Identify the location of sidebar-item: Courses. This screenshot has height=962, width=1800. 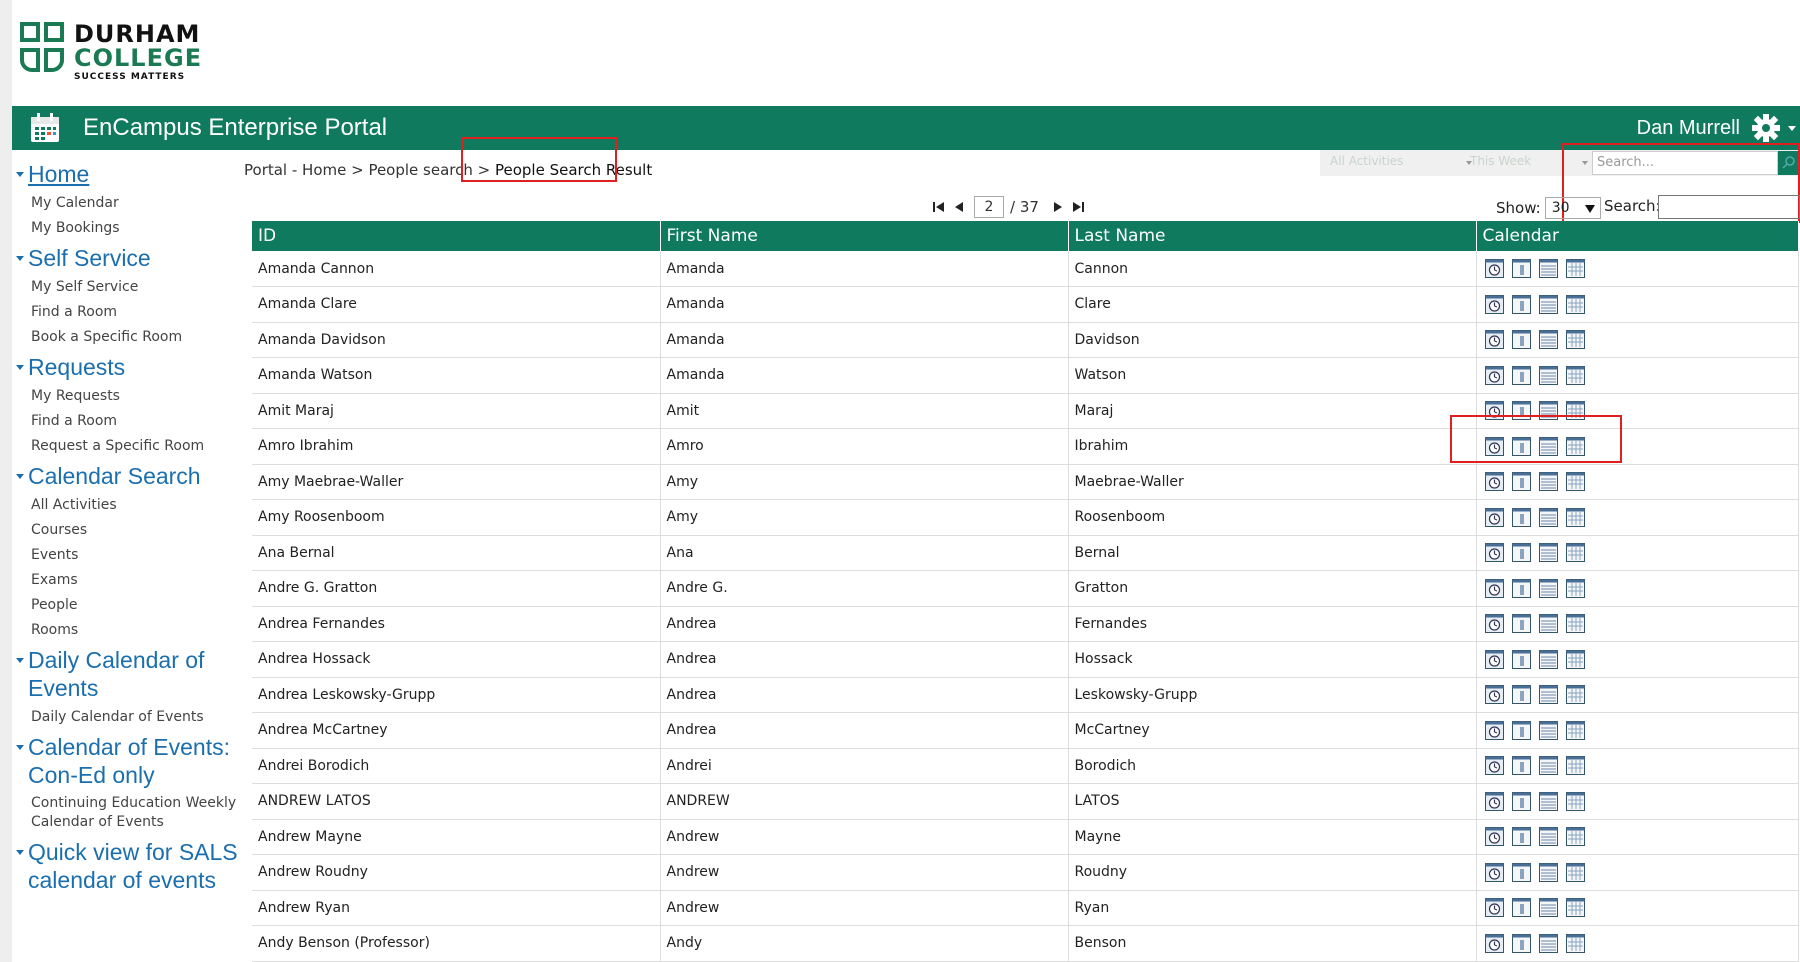
(128, 530).